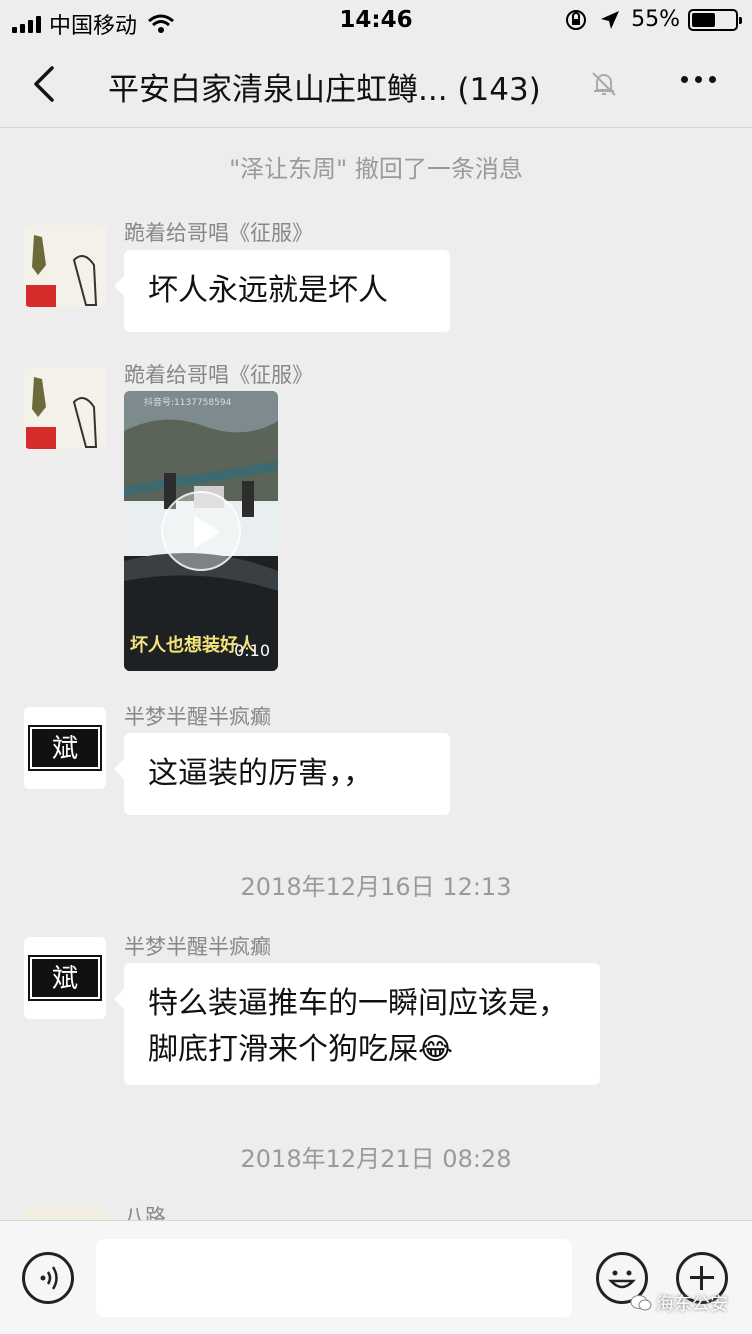  I want to click on brand-watermark: 海东公安, so click(679, 1303).